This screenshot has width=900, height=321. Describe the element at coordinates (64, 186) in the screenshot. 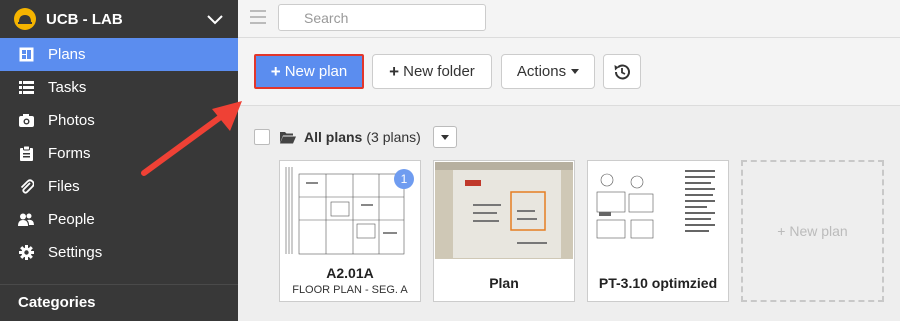

I see `sidebar-item-label: Files` at that location.